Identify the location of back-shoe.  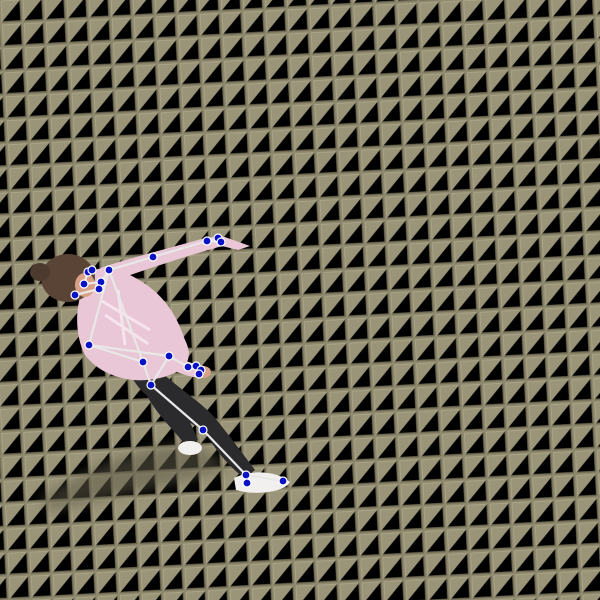
(190, 448).